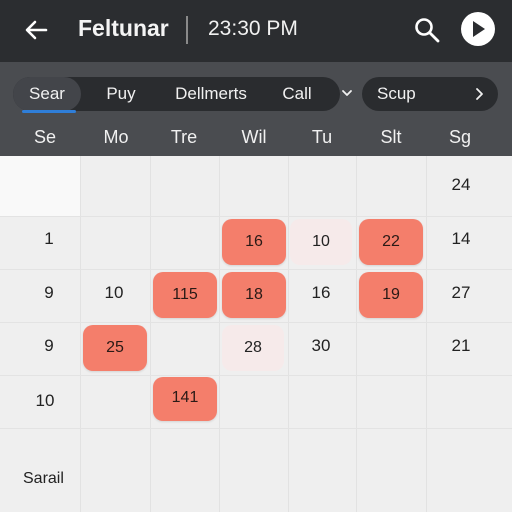 Image resolution: width=512 pixels, height=512 pixels. I want to click on current-time: 23:30 PM, so click(253, 28).